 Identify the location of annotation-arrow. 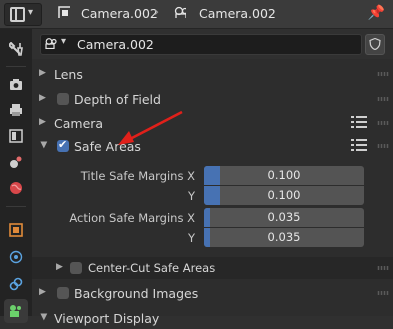
(150, 127).